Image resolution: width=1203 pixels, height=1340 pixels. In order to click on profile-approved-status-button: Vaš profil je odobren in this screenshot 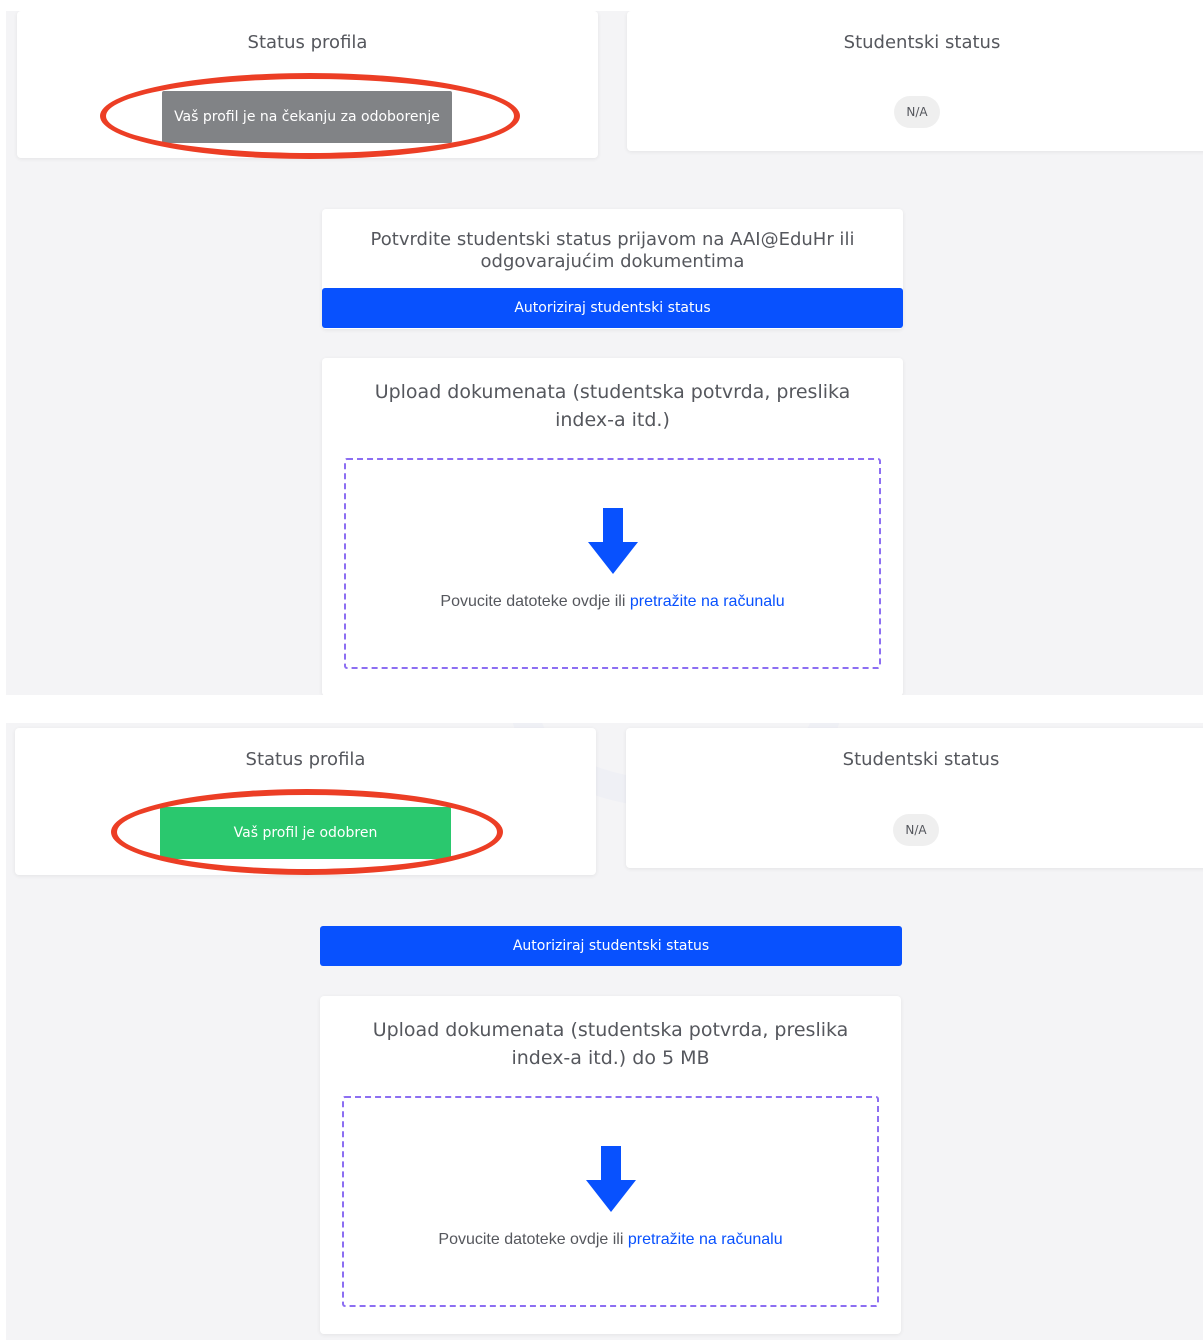, I will do `click(305, 833)`.